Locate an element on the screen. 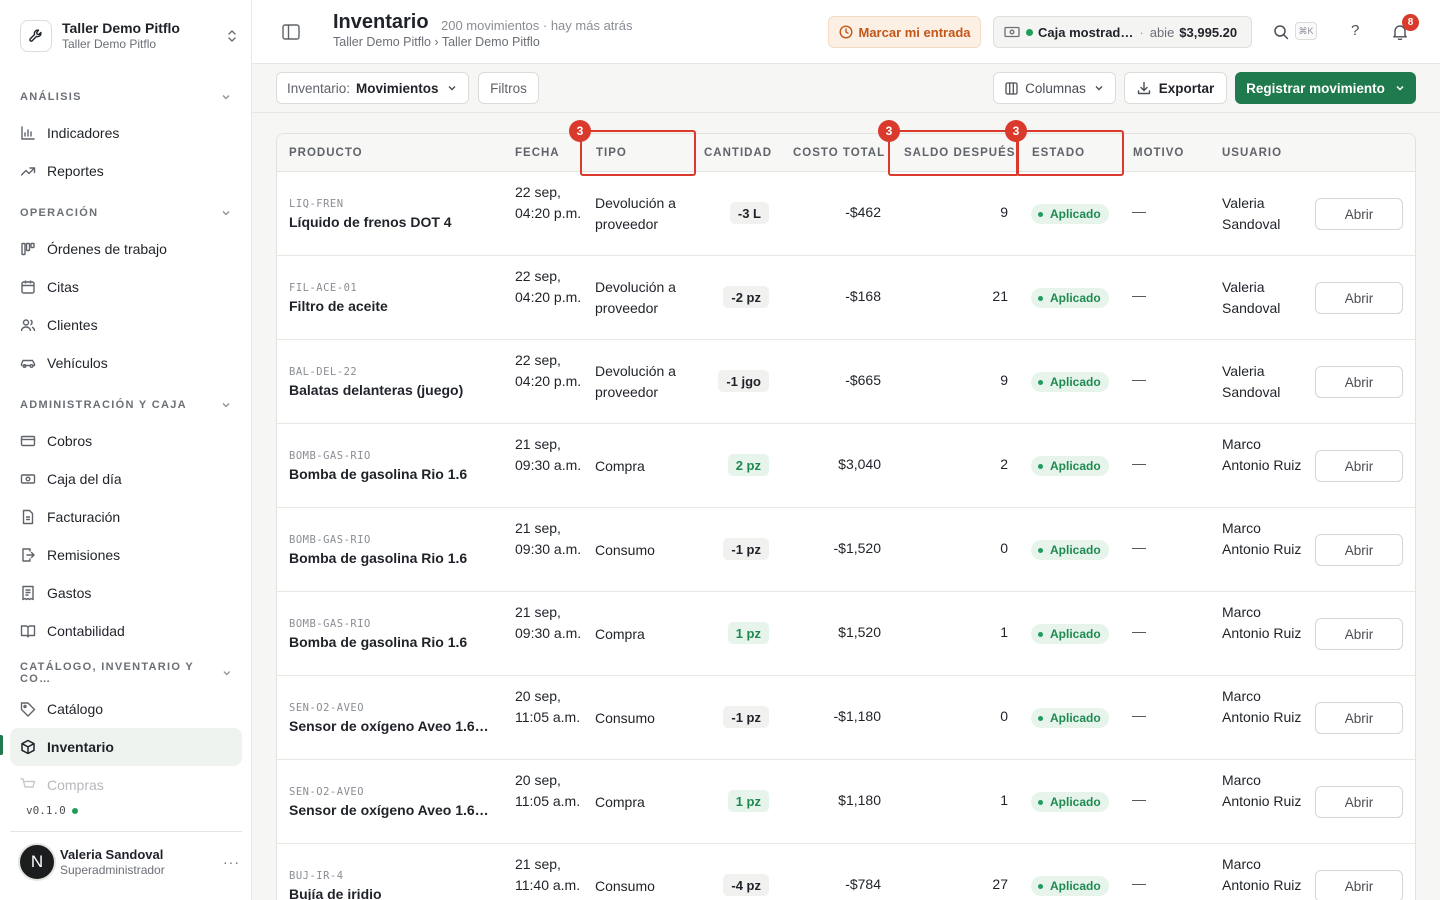 The width and height of the screenshot is (1440, 900). sidebar-item-caja: Caja del día is located at coordinates (126, 479).